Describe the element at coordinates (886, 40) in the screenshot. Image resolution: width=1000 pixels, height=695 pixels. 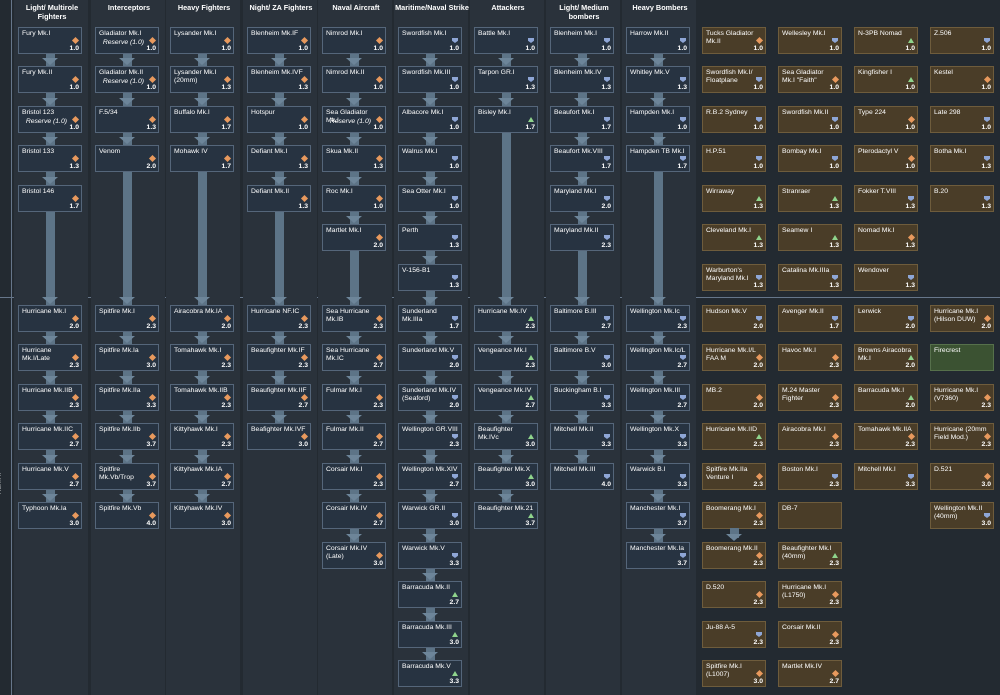
I see `aircraft-node: N-3PB Nomad 1.0` at that location.